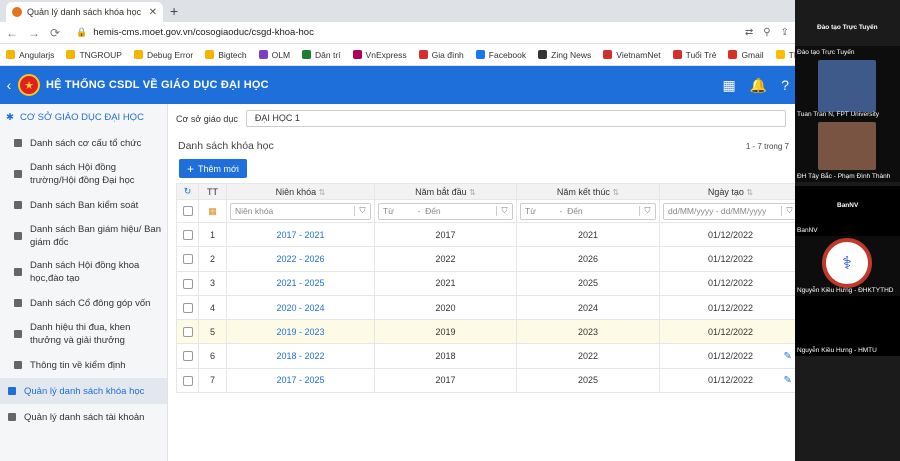  Describe the element at coordinates (300, 191) in the screenshot. I see `nien-khoa-header: Niên khóa ⇅` at that location.